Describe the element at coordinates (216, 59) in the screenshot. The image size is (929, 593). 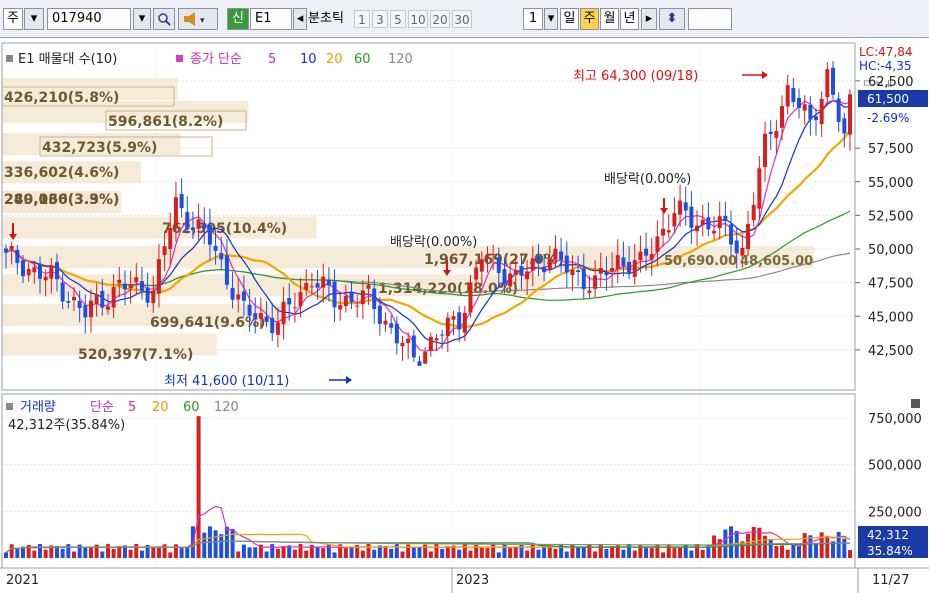
I see `price-legend-ma: 종가 단순` at that location.